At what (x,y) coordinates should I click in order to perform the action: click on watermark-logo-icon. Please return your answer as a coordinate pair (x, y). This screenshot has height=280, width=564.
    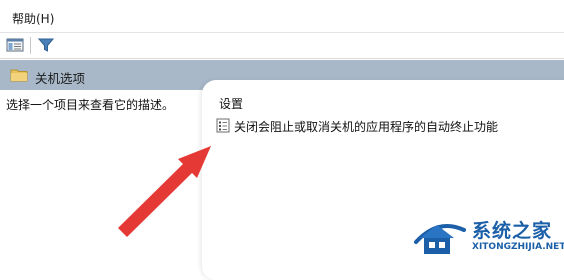
    Looking at the image, I should click on (439, 238).